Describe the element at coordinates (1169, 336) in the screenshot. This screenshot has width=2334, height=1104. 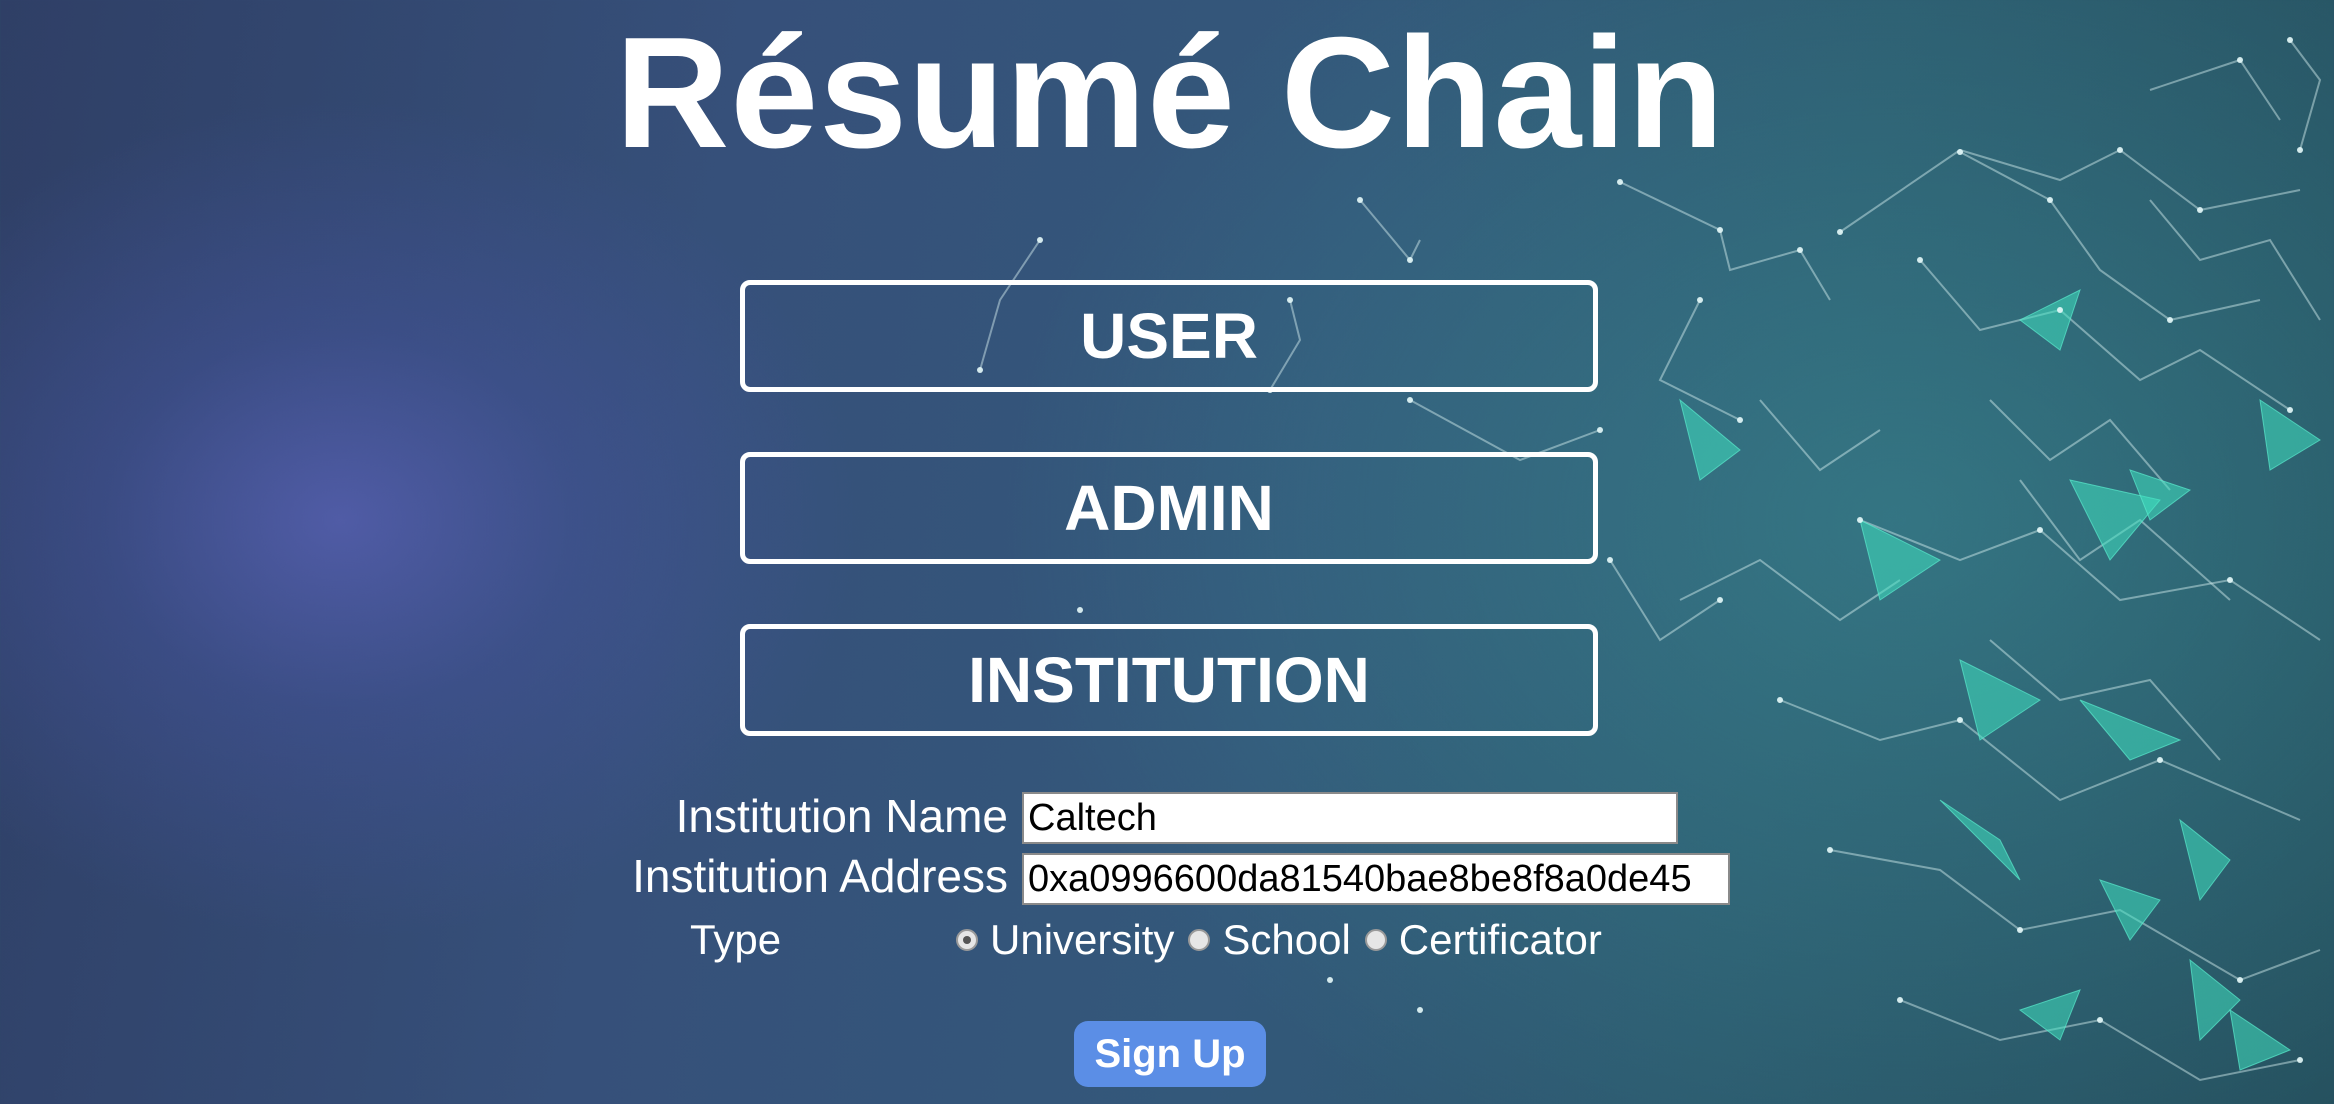
I see `user-role-button: USER` at that location.